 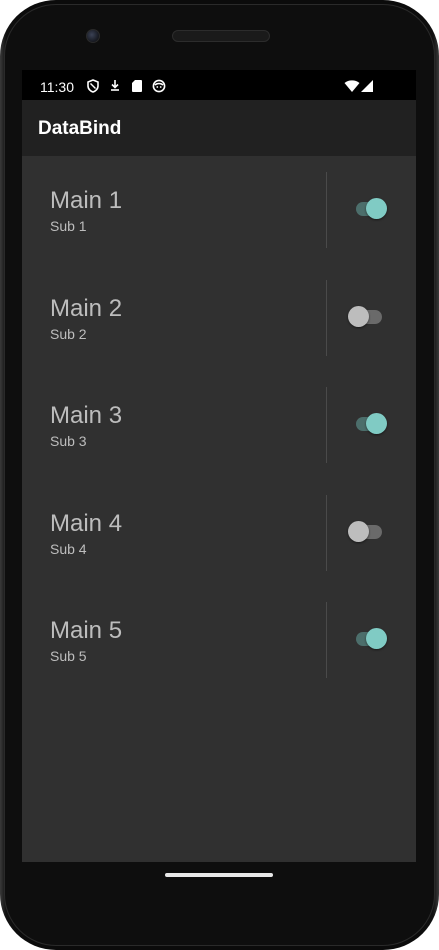 What do you see at coordinates (219, 210) in the screenshot?
I see `list-item: Main 1 Sub 1` at bounding box center [219, 210].